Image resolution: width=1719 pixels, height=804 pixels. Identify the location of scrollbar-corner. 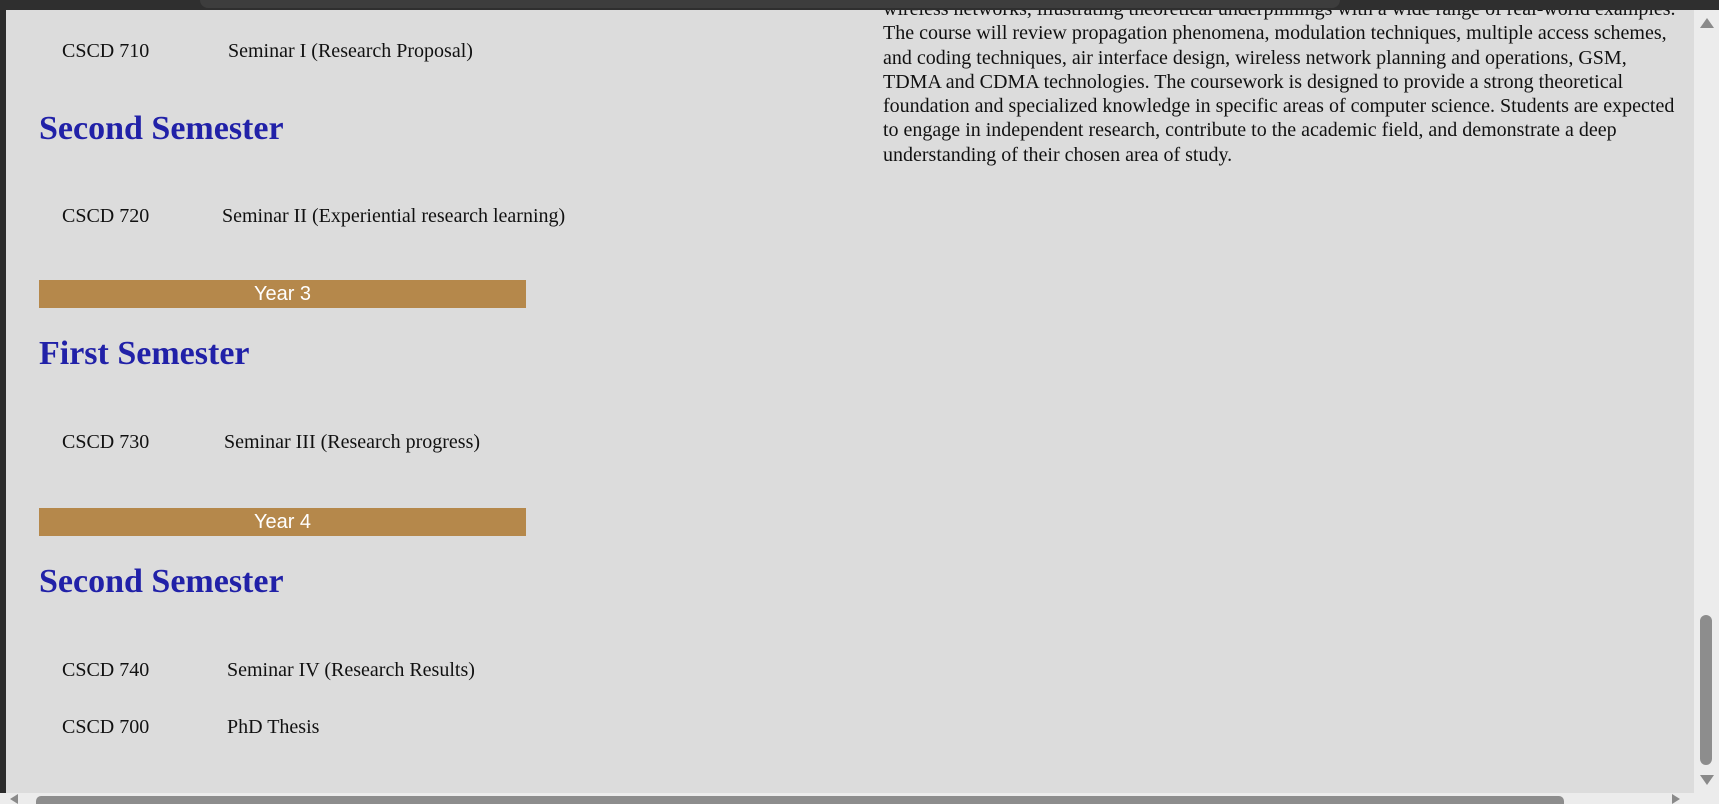
(1706, 798).